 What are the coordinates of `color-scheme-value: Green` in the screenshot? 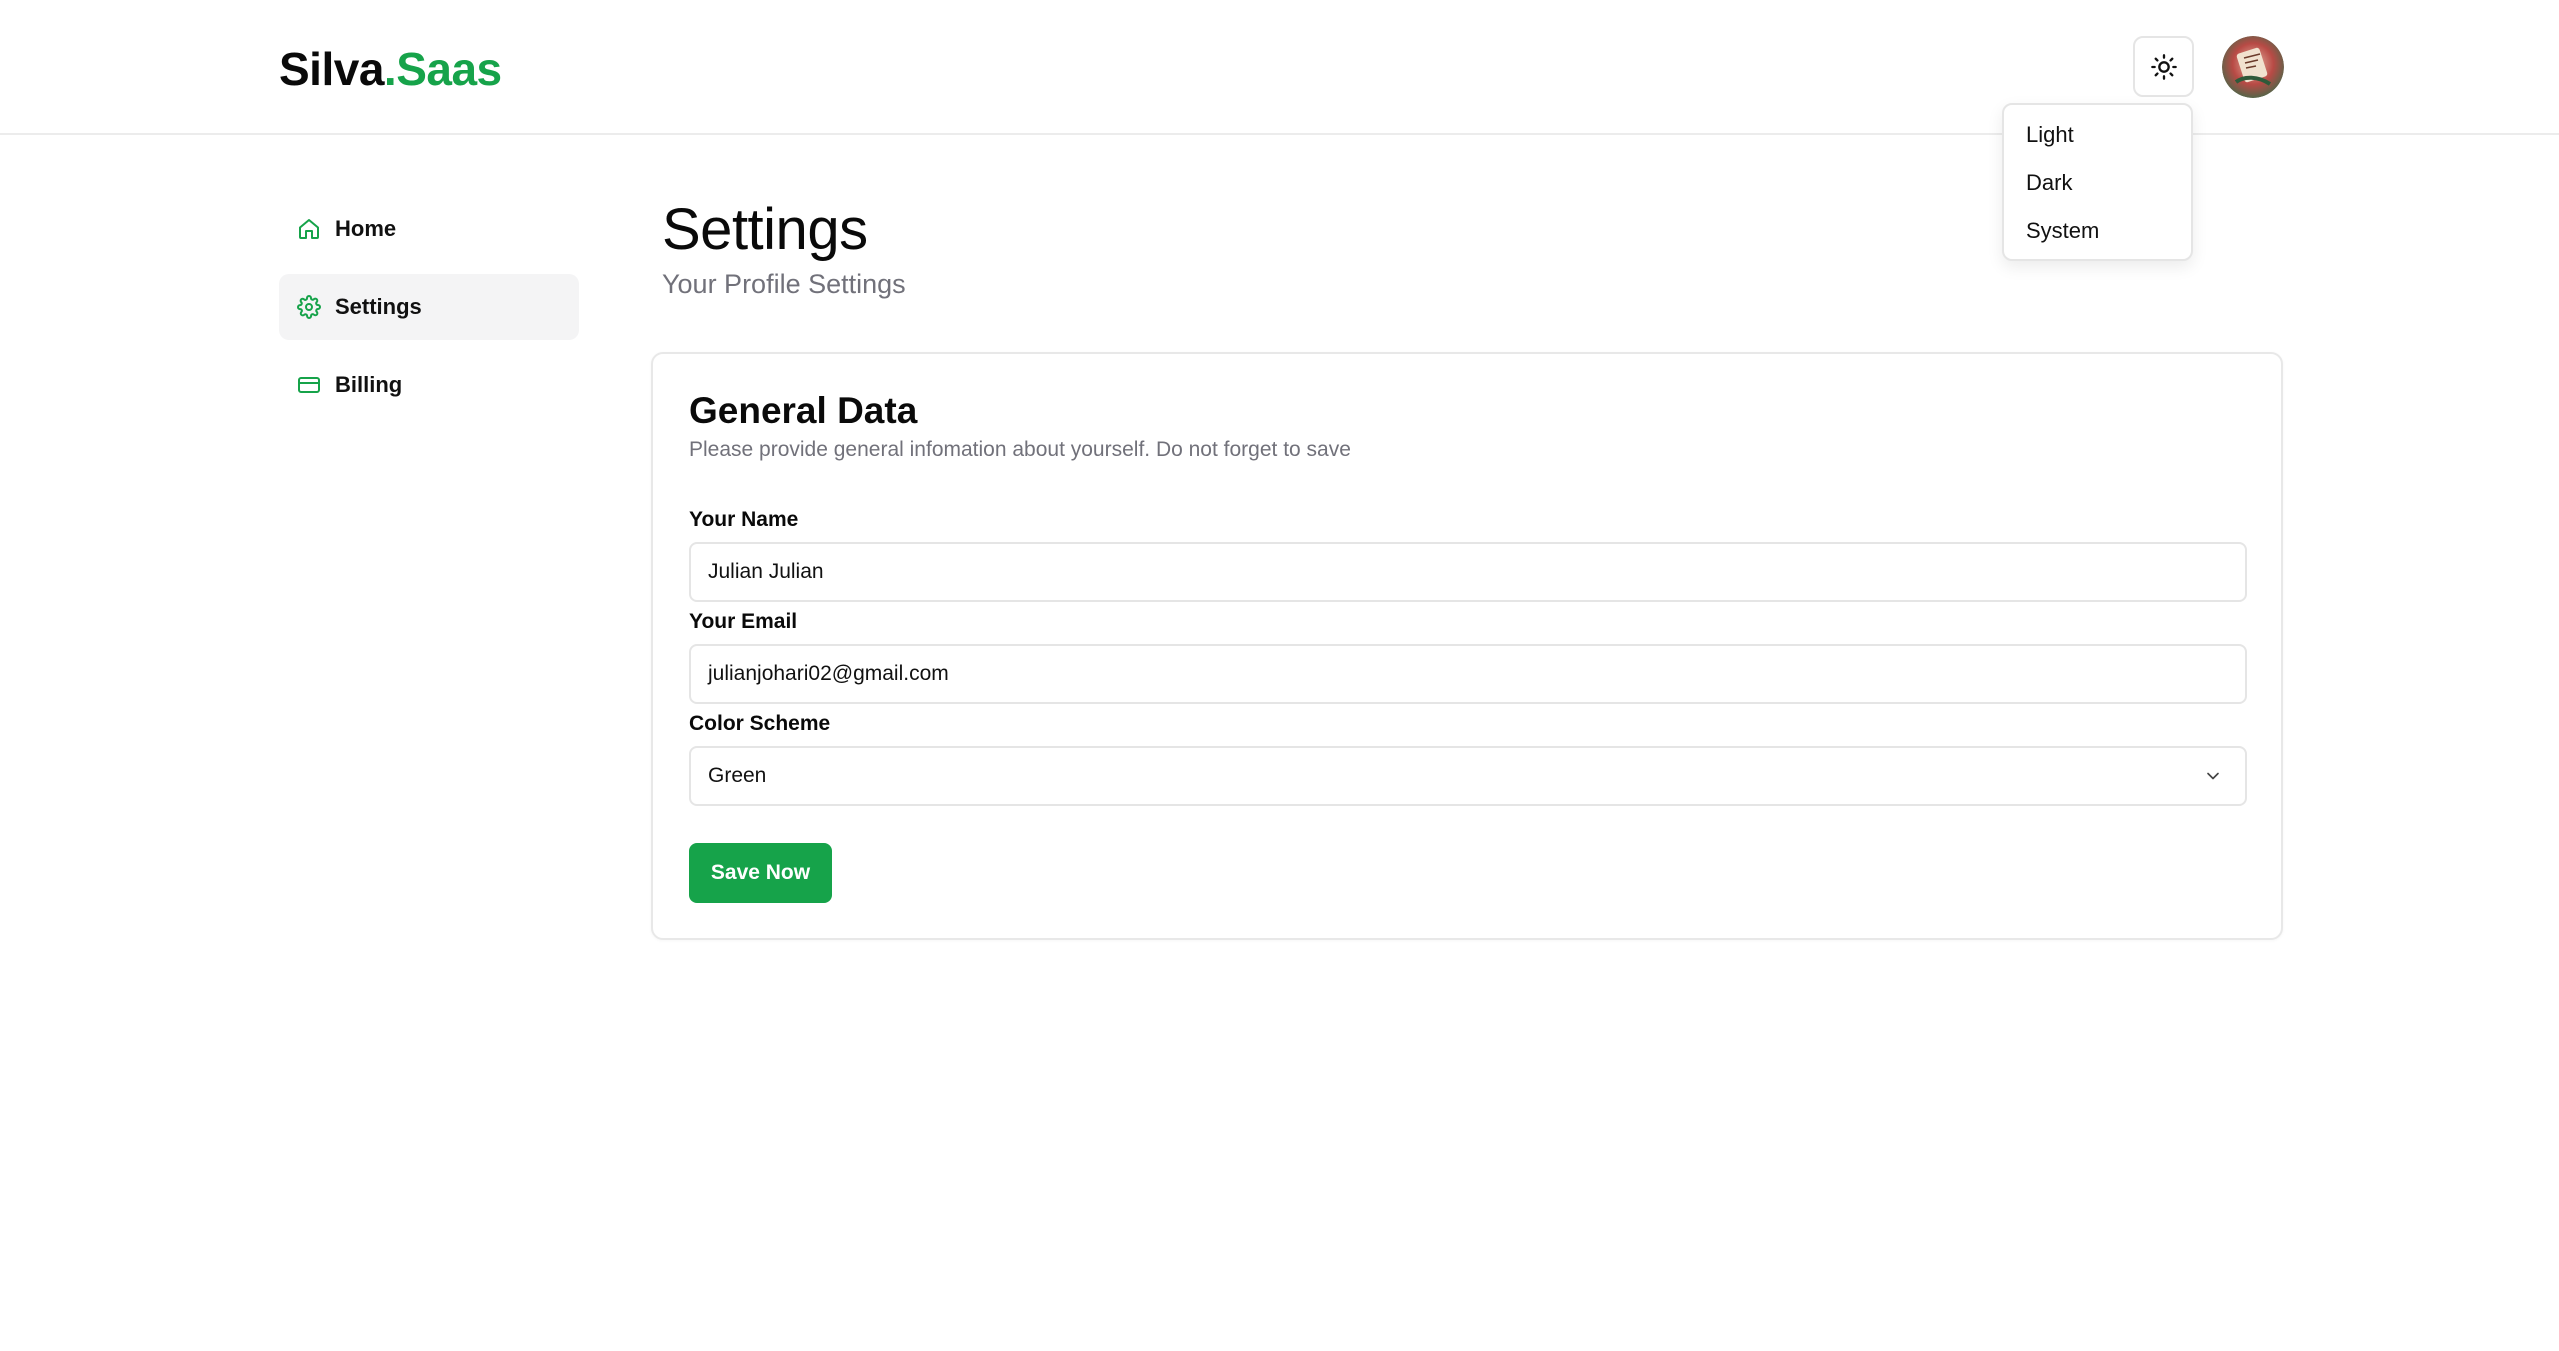 It's located at (737, 775).